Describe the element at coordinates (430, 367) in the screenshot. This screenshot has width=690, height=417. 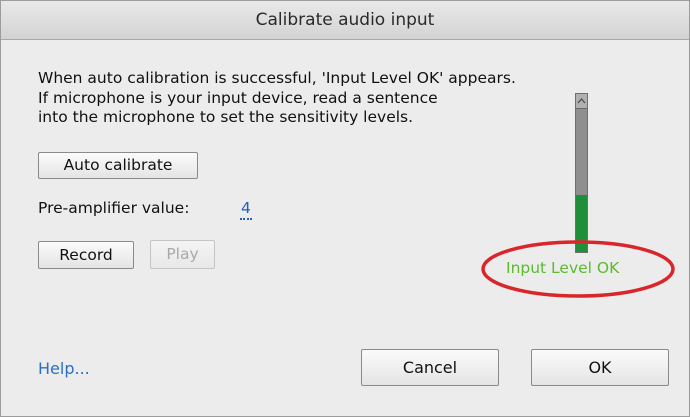
I see `cancel-button: Cancel` at that location.